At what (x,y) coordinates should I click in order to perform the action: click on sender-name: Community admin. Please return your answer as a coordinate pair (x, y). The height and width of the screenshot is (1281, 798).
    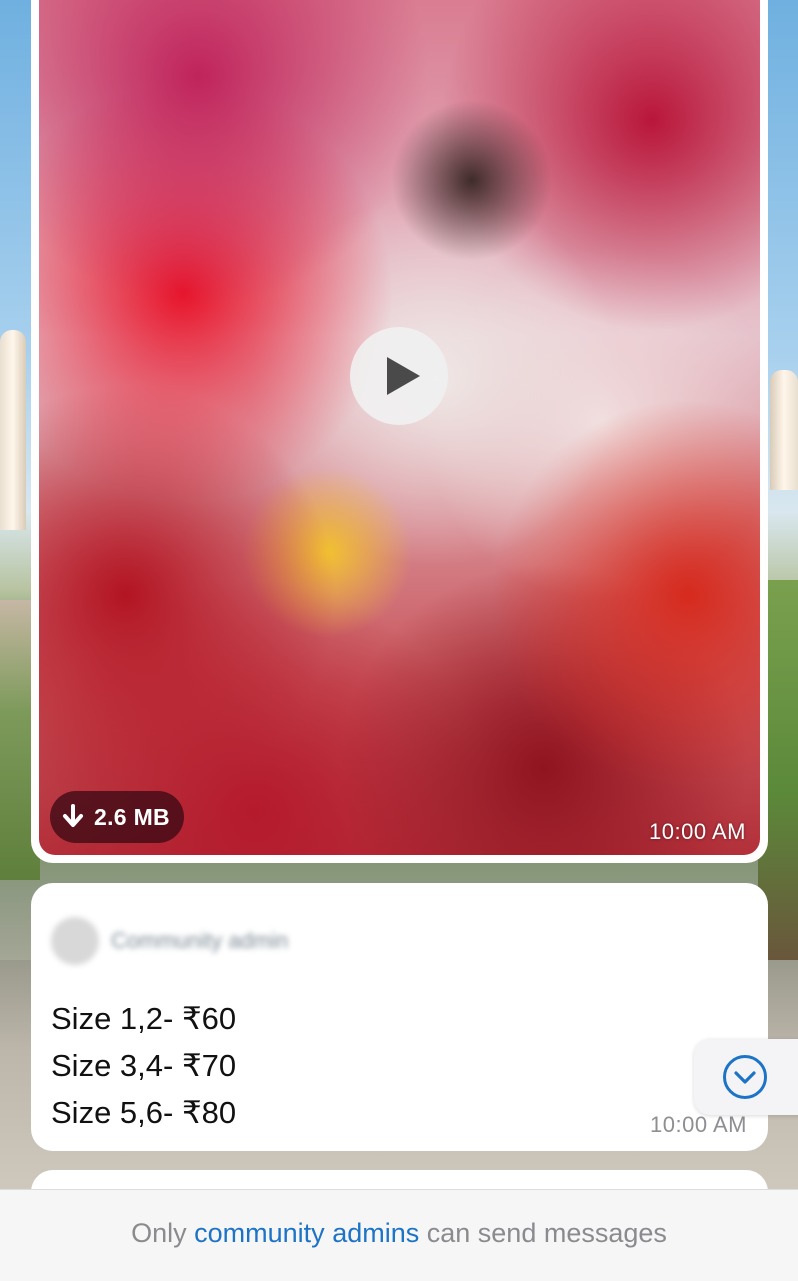
    Looking at the image, I should click on (200, 940).